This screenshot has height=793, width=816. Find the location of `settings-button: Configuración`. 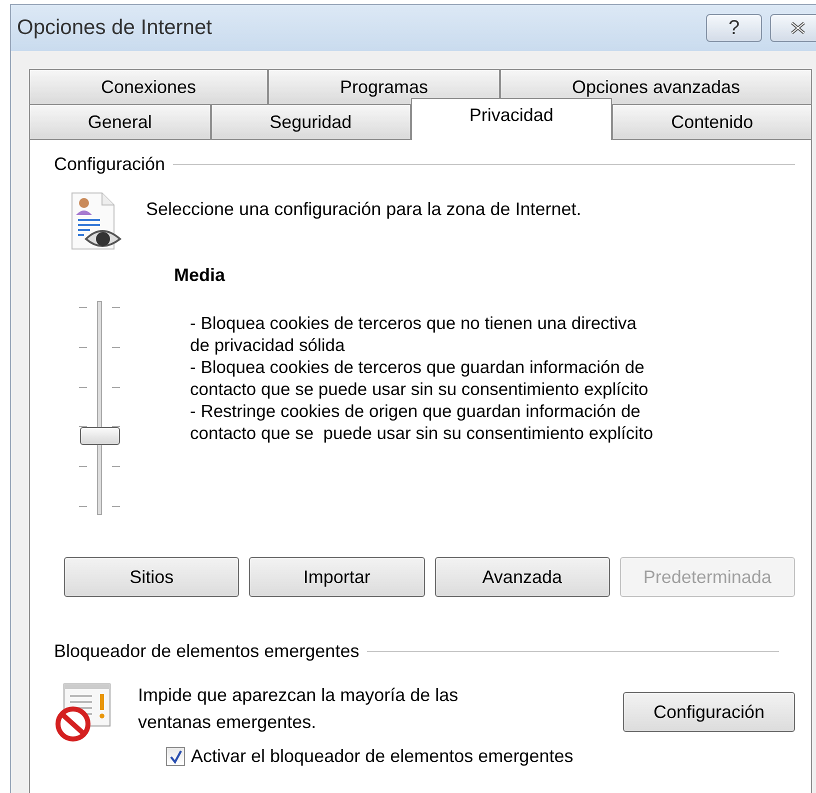

settings-button: Configuración is located at coordinates (709, 712).